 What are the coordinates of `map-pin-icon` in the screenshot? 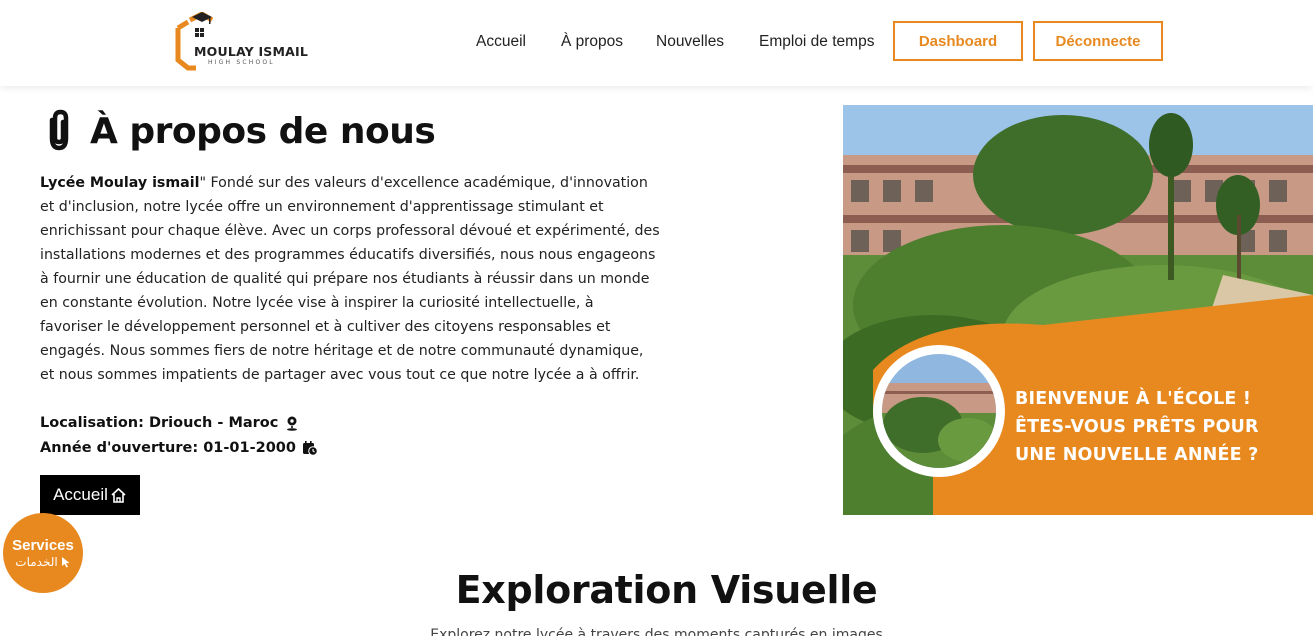 It's located at (292, 423).